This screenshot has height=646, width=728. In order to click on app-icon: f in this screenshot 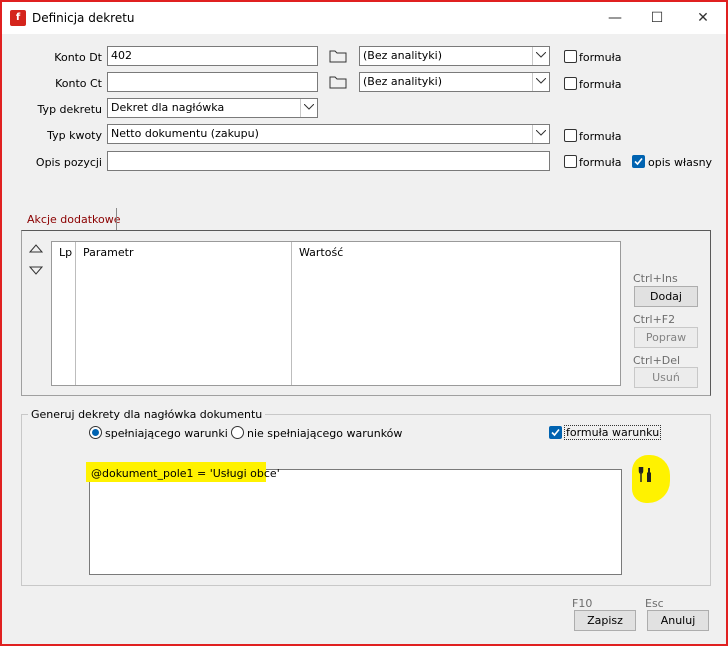, I will do `click(18, 18)`.